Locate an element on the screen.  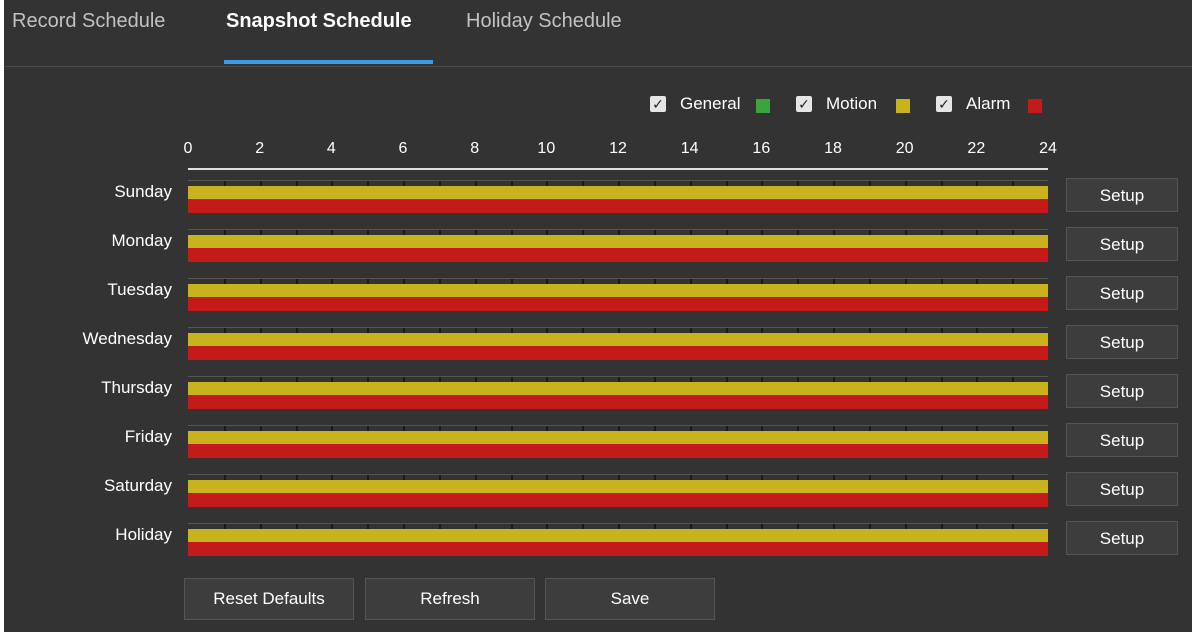
day-label: Friday is located at coordinates (148, 436).